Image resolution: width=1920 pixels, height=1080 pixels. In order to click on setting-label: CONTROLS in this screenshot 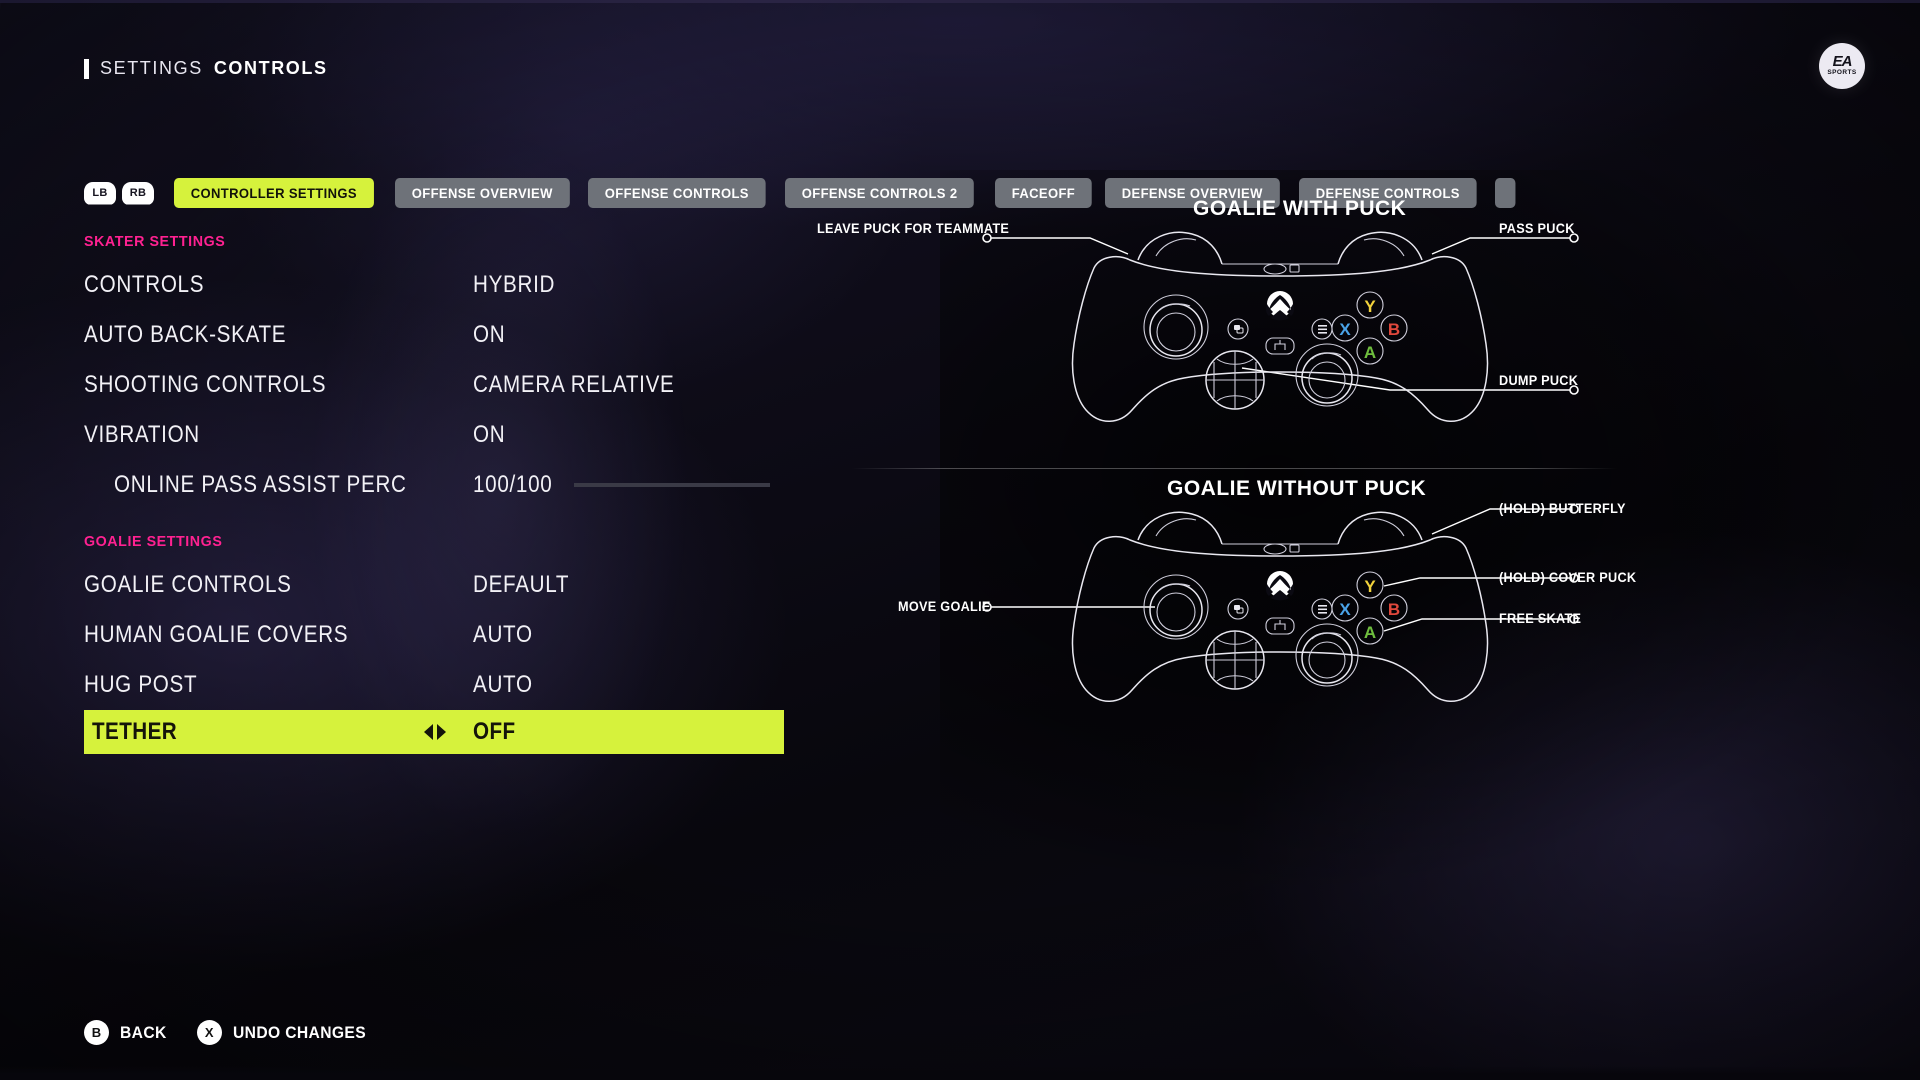, I will do `click(144, 284)`.